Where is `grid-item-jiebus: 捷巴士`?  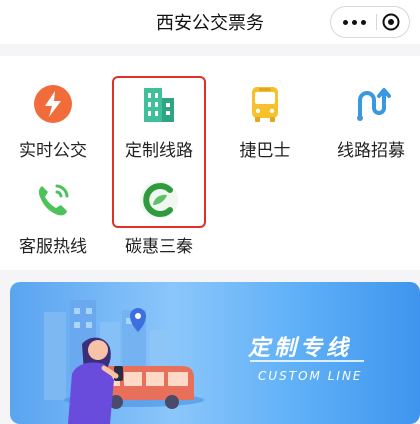
grid-item-jiebus: 捷巴士 is located at coordinates (265, 108).